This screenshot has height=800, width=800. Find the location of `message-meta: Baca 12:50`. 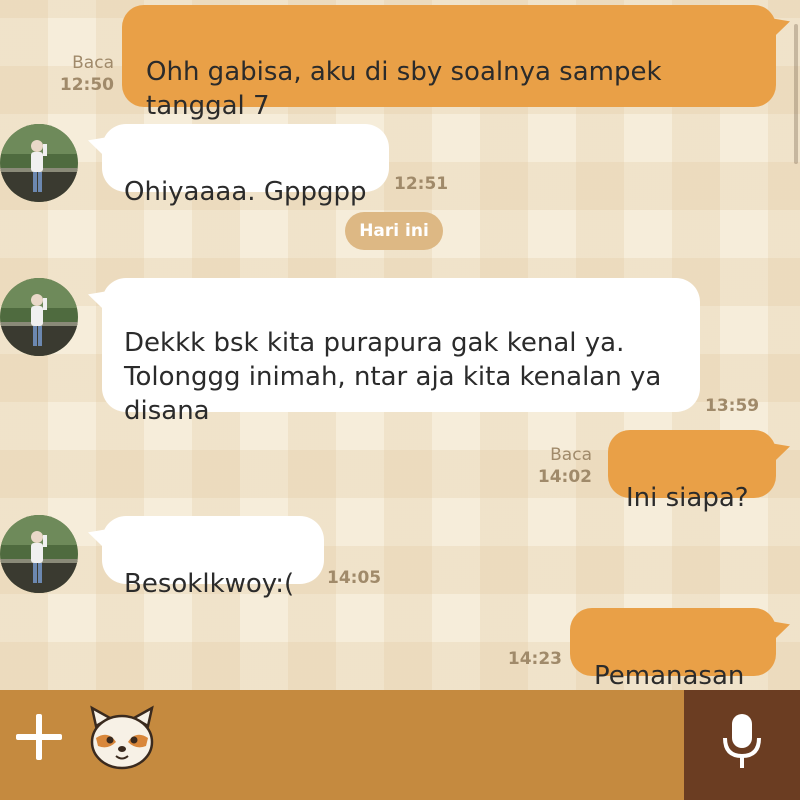

message-meta: Baca 12:50 is located at coordinates (85, 74).